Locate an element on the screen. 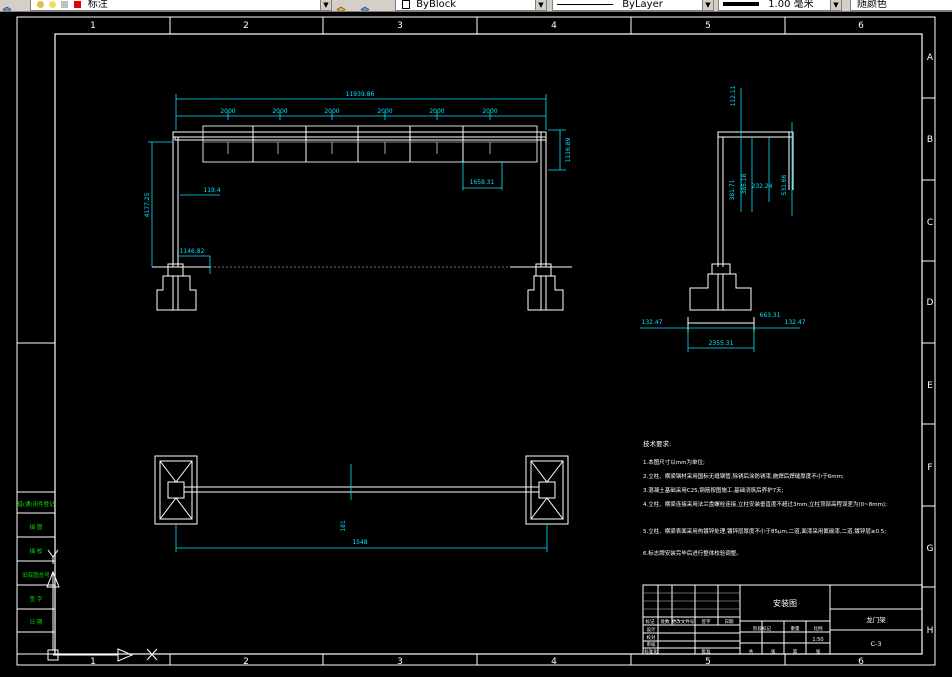 The width and height of the screenshot is (952, 677). dim-seg-4: 2000 is located at coordinates (384, 111).